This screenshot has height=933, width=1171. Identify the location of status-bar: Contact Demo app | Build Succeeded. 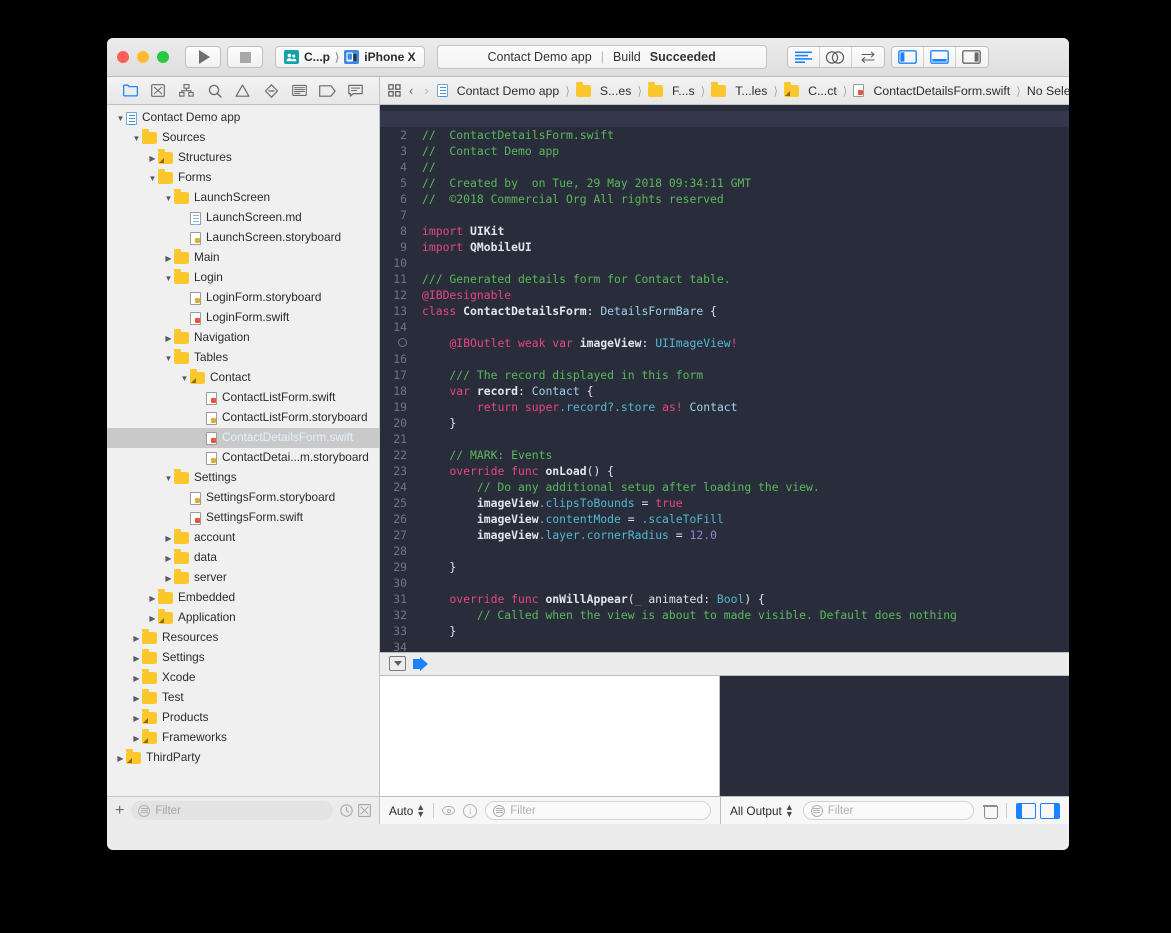
(601, 57).